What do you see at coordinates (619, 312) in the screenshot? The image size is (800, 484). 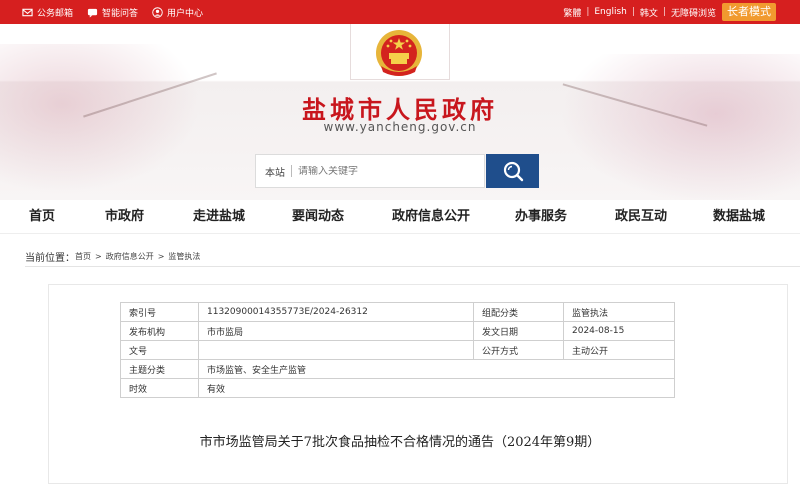 I see `meta-value: 监管执法` at bounding box center [619, 312].